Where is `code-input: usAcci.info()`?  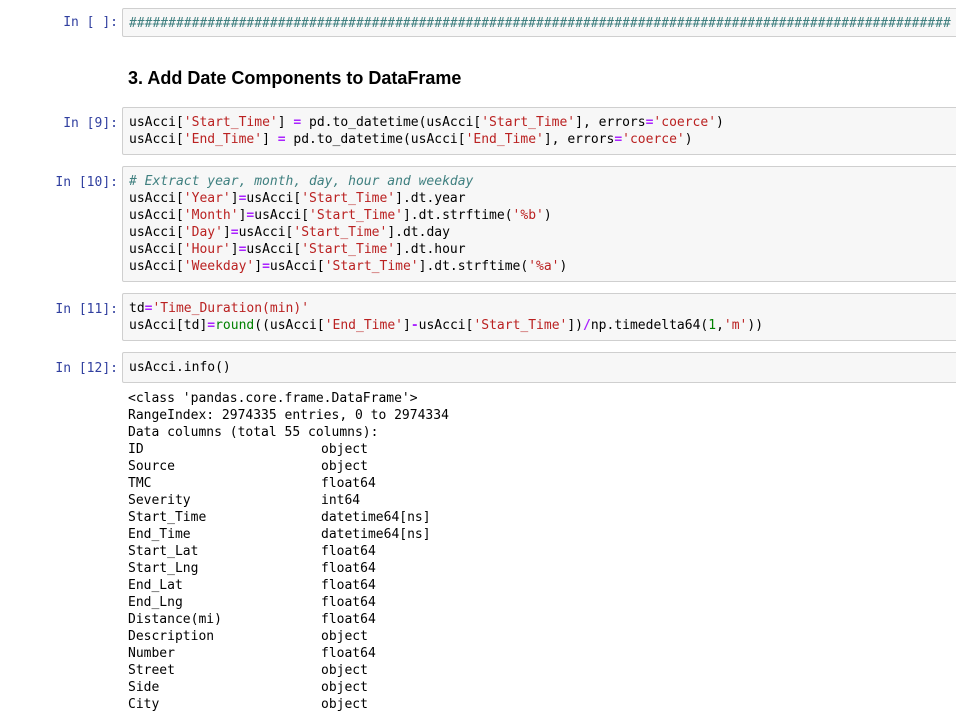
code-input: usAcci.info() is located at coordinates (539, 367).